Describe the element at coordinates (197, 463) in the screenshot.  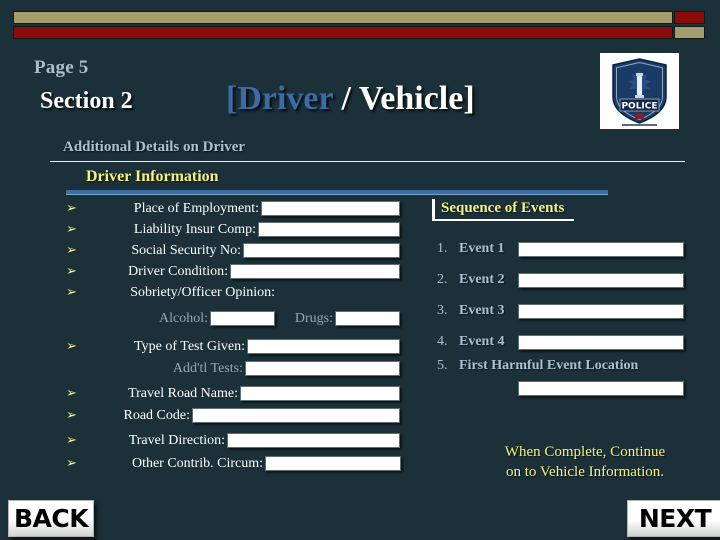
I see `form-label: Other Contrib. Circum:` at that location.